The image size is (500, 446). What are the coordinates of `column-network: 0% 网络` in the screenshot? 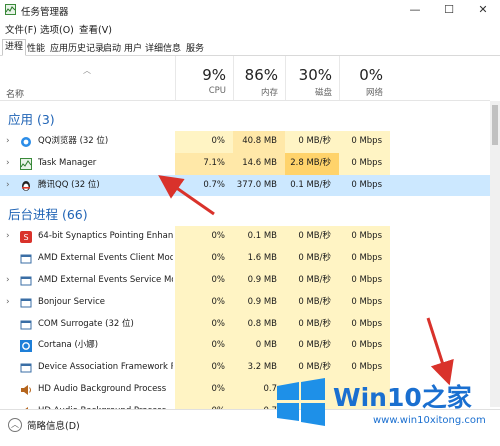 It's located at (365, 78).